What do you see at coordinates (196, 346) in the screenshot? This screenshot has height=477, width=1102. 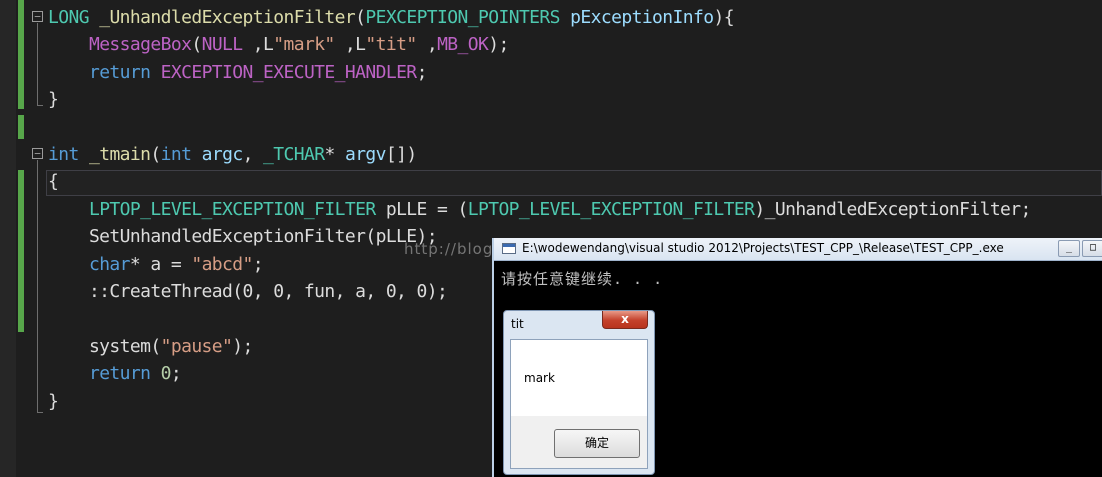 I see `code-token: "pause"` at bounding box center [196, 346].